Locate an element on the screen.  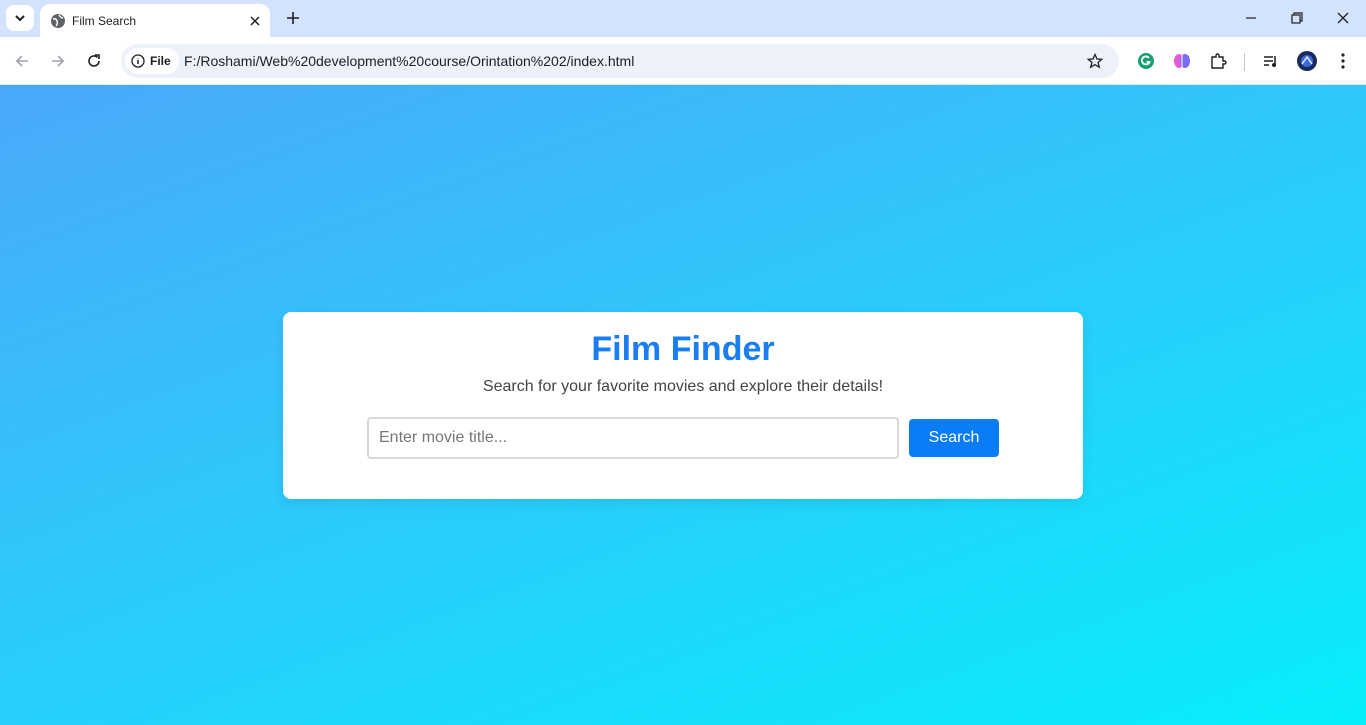
media-control-icon is located at coordinates (1270, 61).